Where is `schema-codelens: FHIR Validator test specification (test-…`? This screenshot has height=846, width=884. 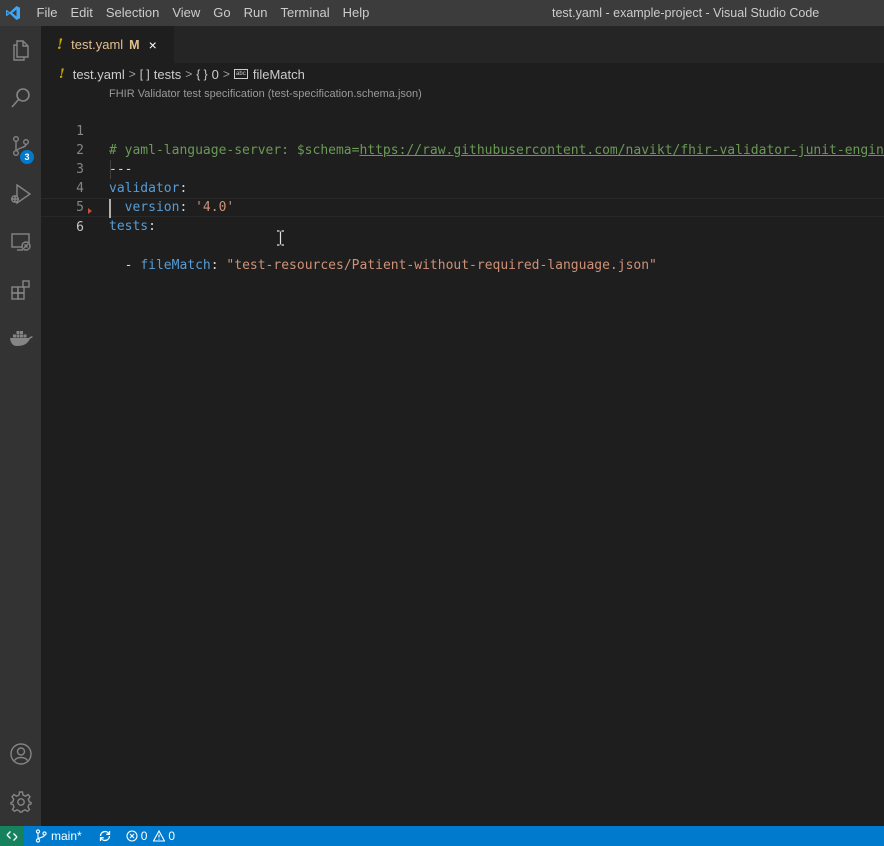 schema-codelens: FHIR Validator test specification (test-… is located at coordinates (265, 94).